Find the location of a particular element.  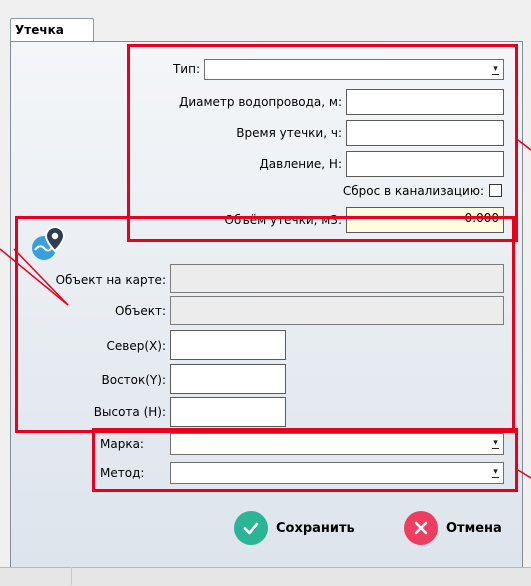

close-icon is located at coordinates (421, 528).